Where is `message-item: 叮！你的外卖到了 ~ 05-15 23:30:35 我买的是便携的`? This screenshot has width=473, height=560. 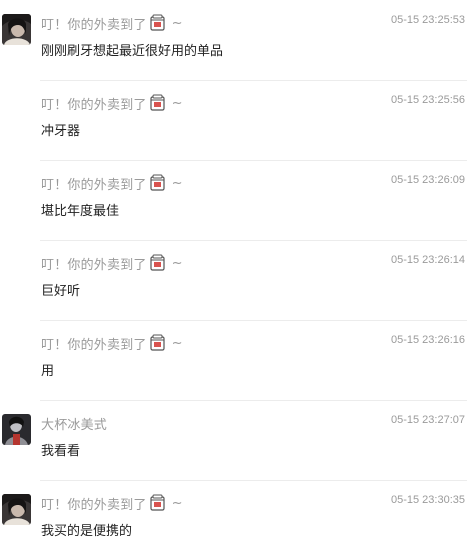
message-item: 叮！你的外卖到了 ~ 05-15 23:30:35 我买的是便携的 is located at coordinates (236, 520).